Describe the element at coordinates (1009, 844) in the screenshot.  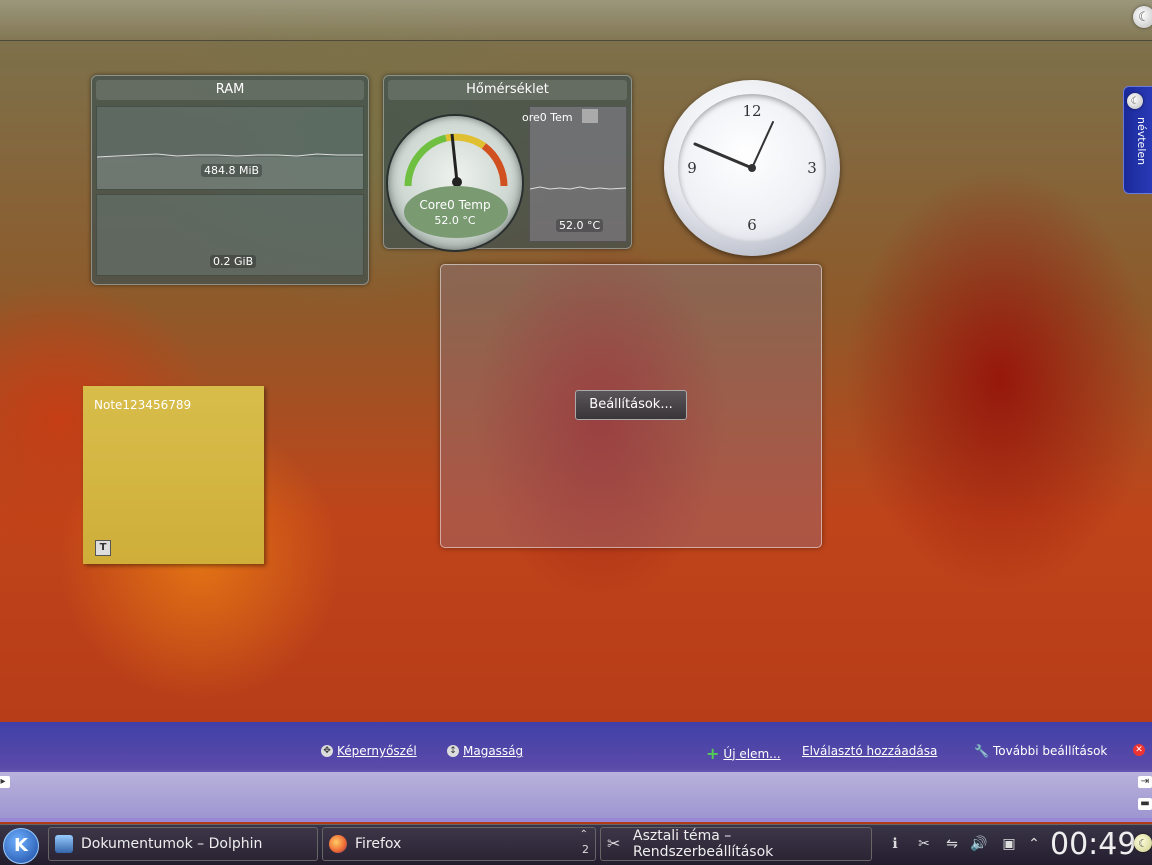
I see `device-notifier-icon: ▣` at that location.